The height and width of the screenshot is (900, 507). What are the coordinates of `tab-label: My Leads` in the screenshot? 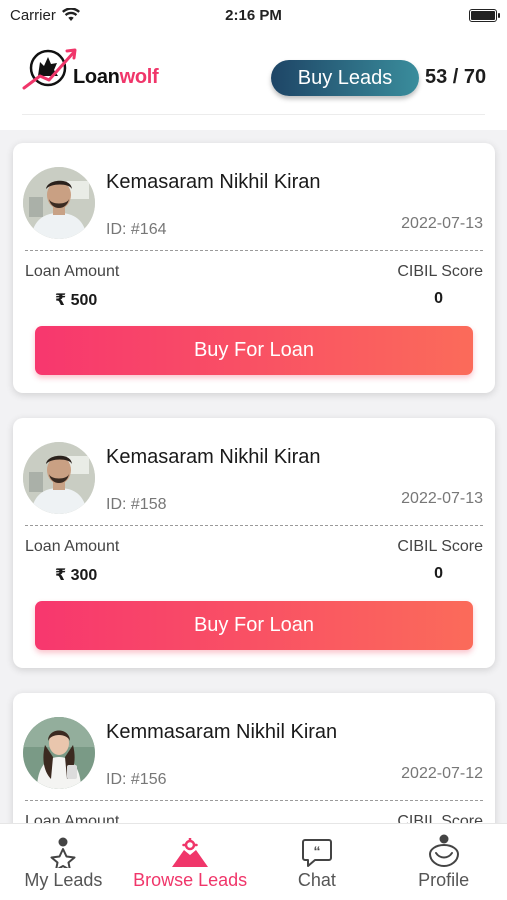 It's located at (63, 880).